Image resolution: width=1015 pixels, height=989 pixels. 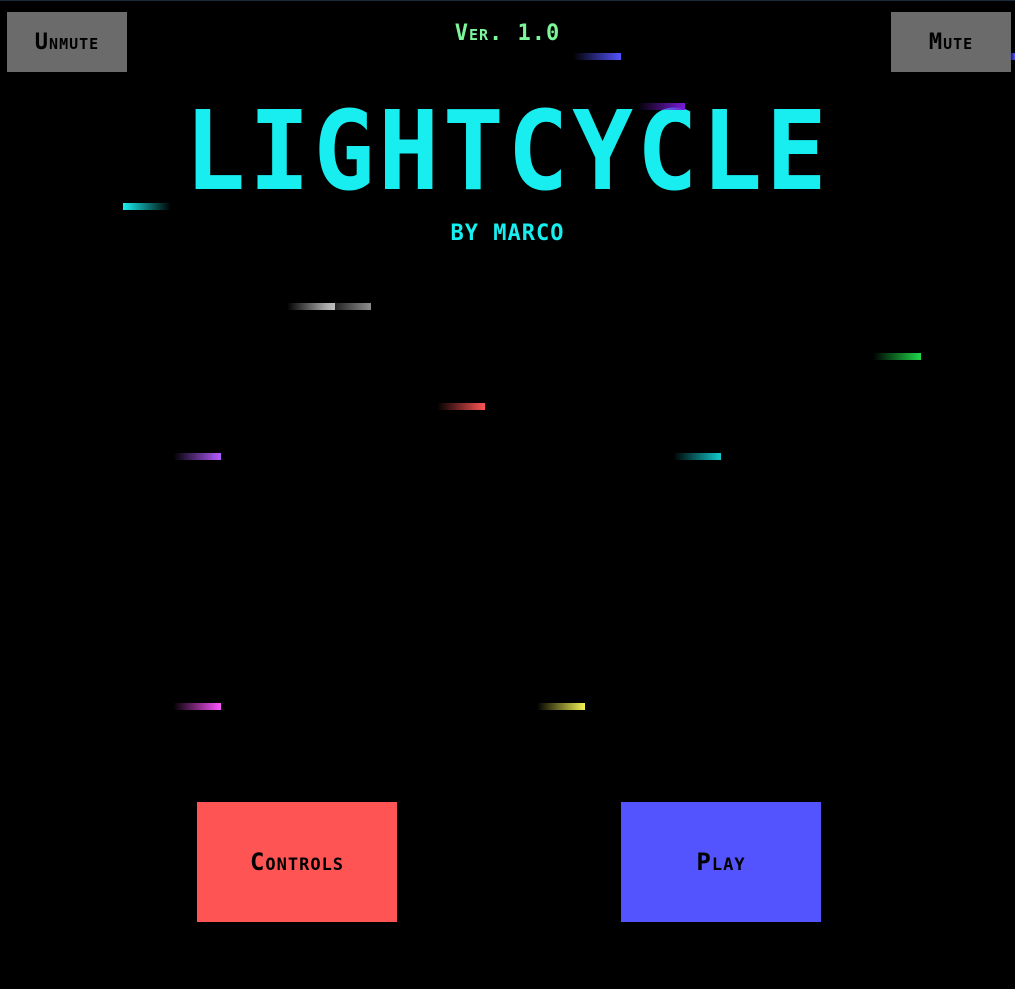 What do you see at coordinates (297, 862) in the screenshot?
I see `controls-button: Controls` at bounding box center [297, 862].